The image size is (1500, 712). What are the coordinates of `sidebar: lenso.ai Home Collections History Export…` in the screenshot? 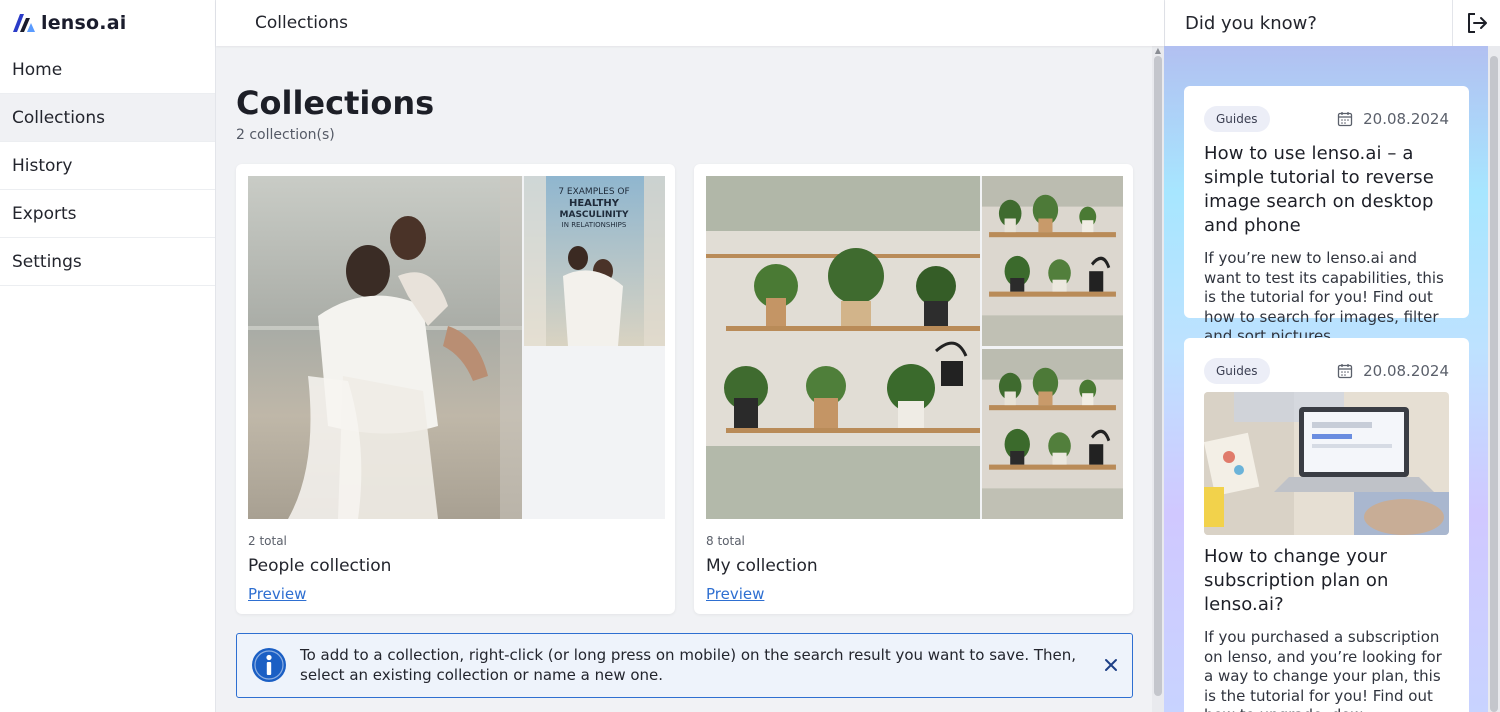 It's located at (108, 356).